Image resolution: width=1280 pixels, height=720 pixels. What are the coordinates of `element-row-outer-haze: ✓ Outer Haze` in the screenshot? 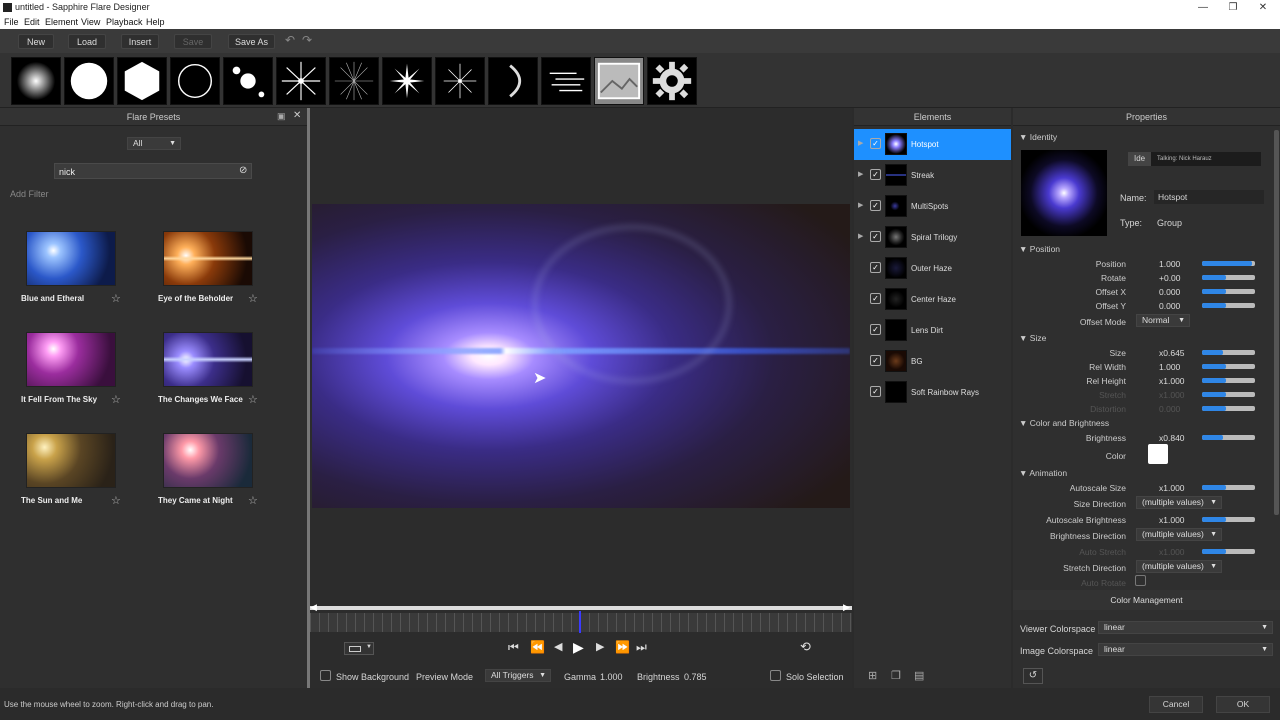 It's located at (932, 268).